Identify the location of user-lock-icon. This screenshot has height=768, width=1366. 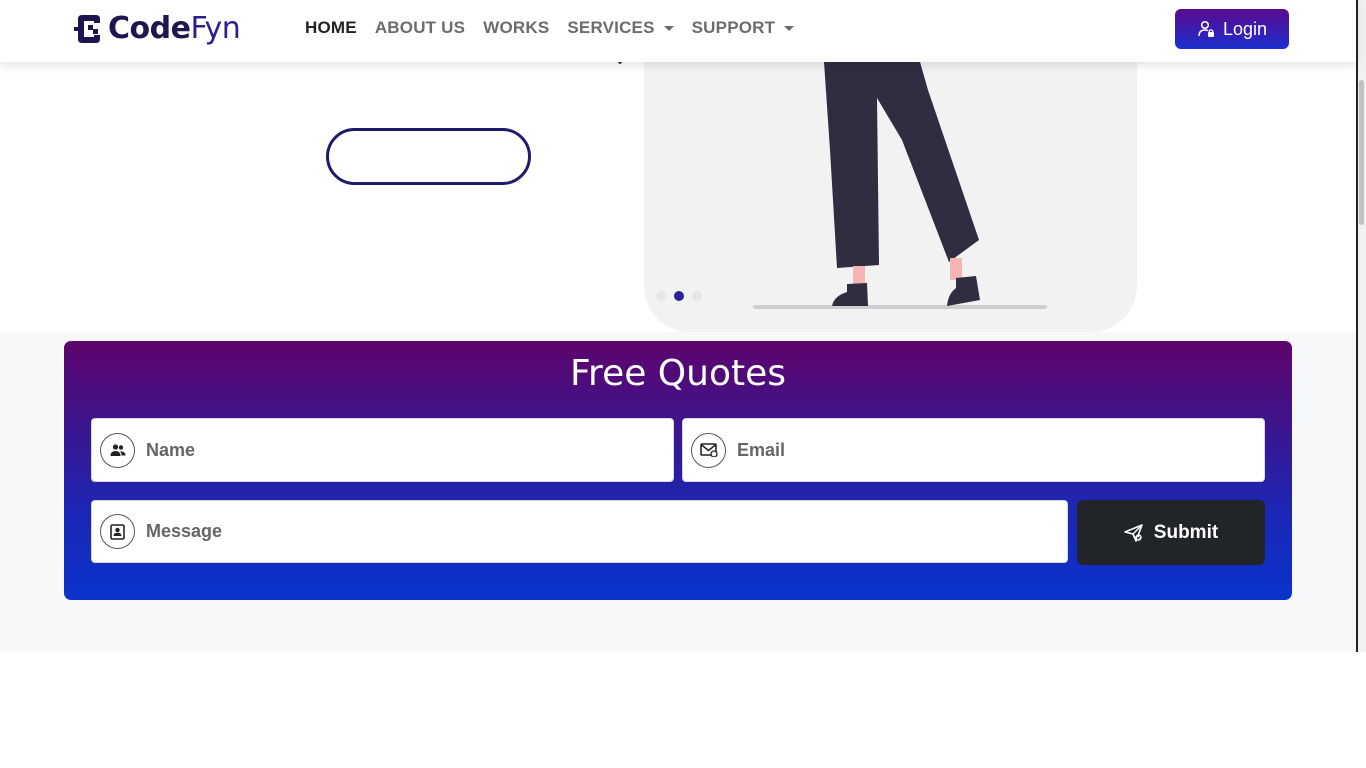
(1206, 28).